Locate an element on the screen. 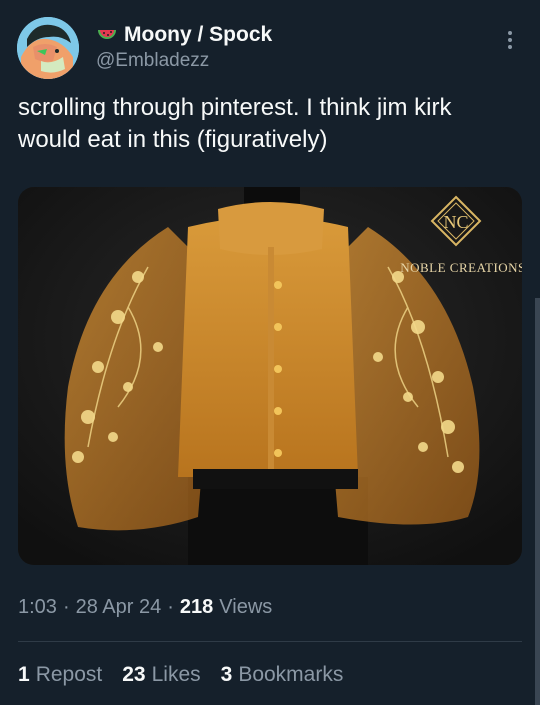 This screenshot has width=540, height=705. author-name-row: Moony / Spock is located at coordinates (184, 35).